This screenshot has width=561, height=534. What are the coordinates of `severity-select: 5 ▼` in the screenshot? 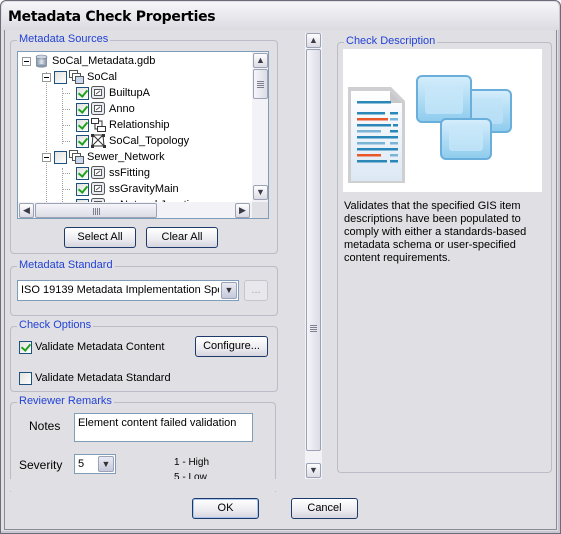 It's located at (95, 464).